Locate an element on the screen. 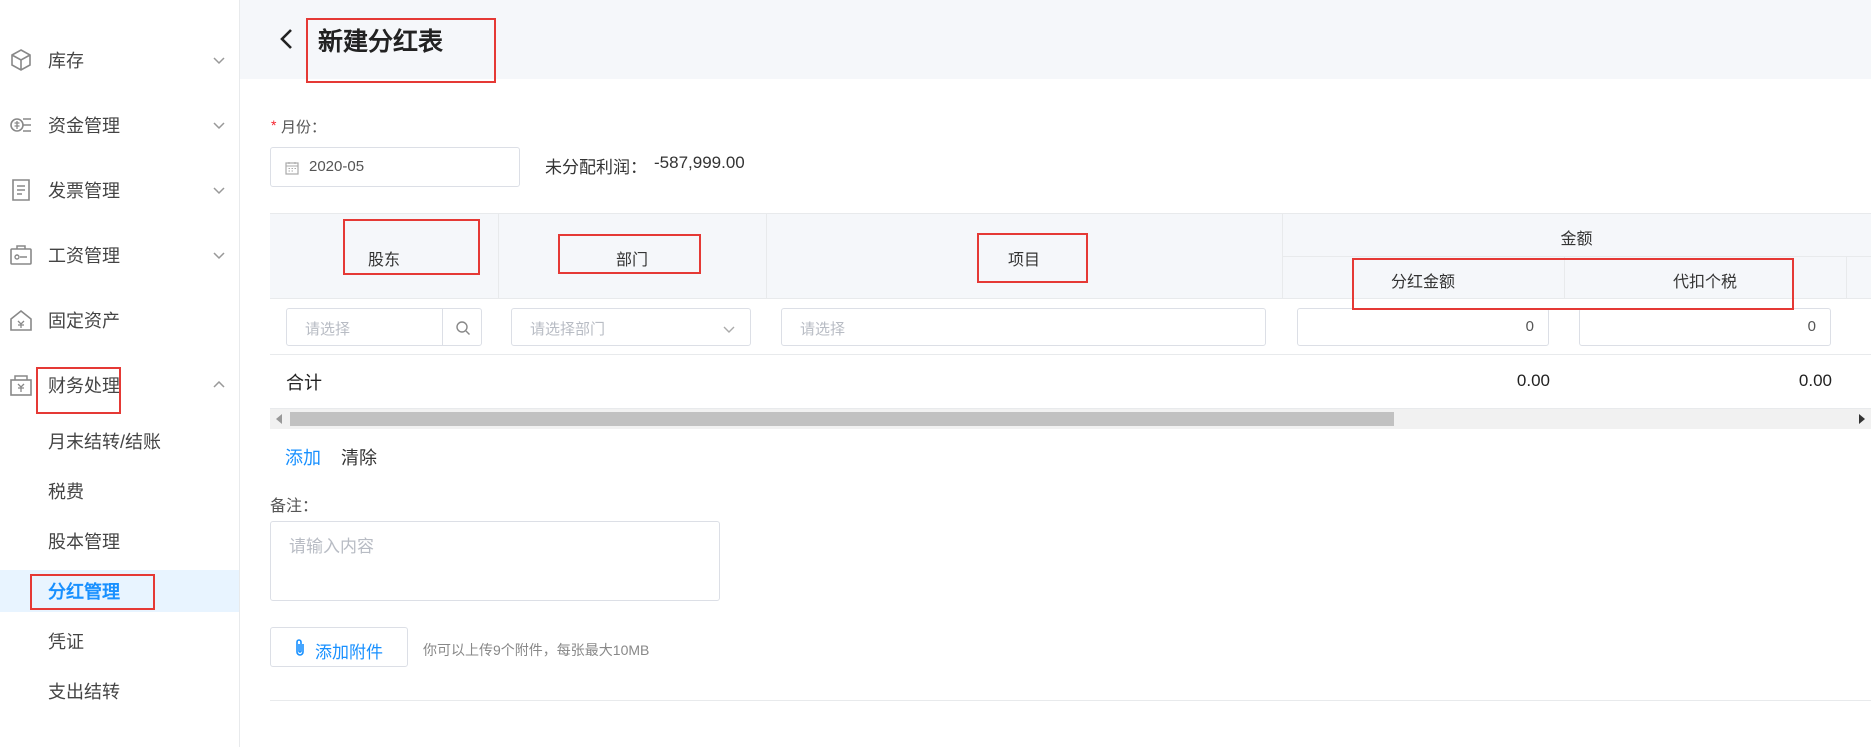 This screenshot has height=747, width=1871. add-attachment-button: 添加附件 is located at coordinates (339, 647).